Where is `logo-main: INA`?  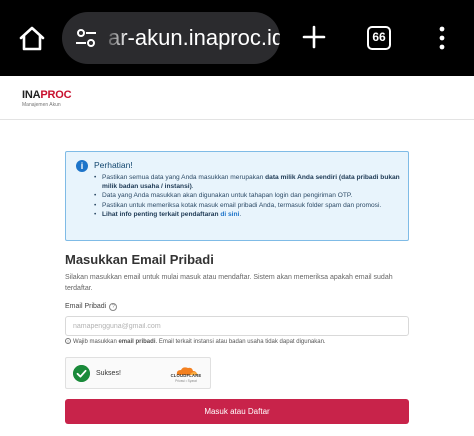 logo-main: INA is located at coordinates (31, 95).